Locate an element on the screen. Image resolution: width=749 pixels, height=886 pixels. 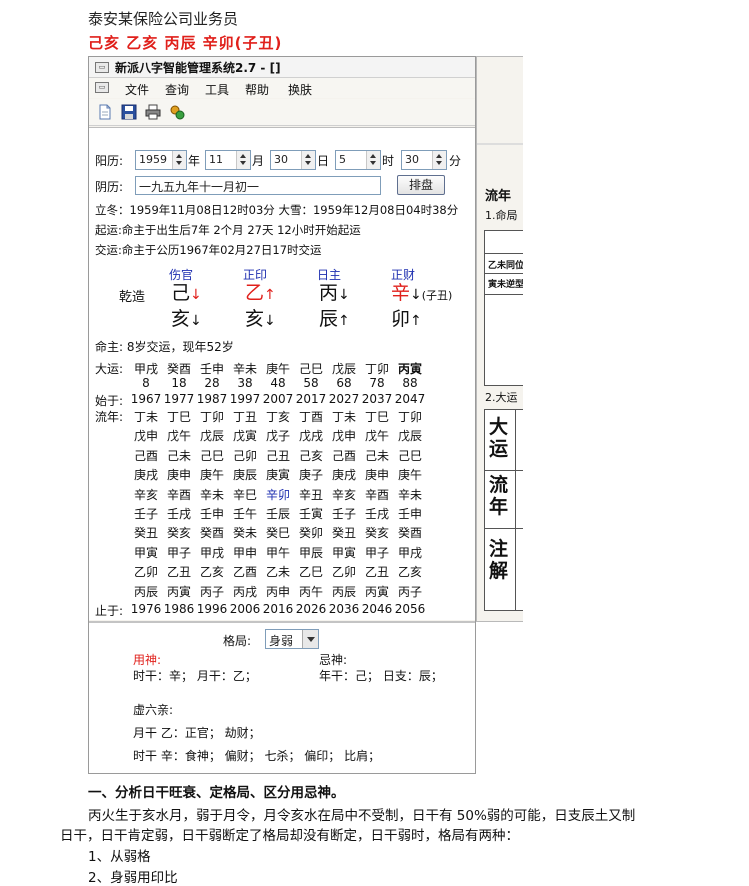
liunian-cell: 辛酉 is located at coordinates (376, 494).